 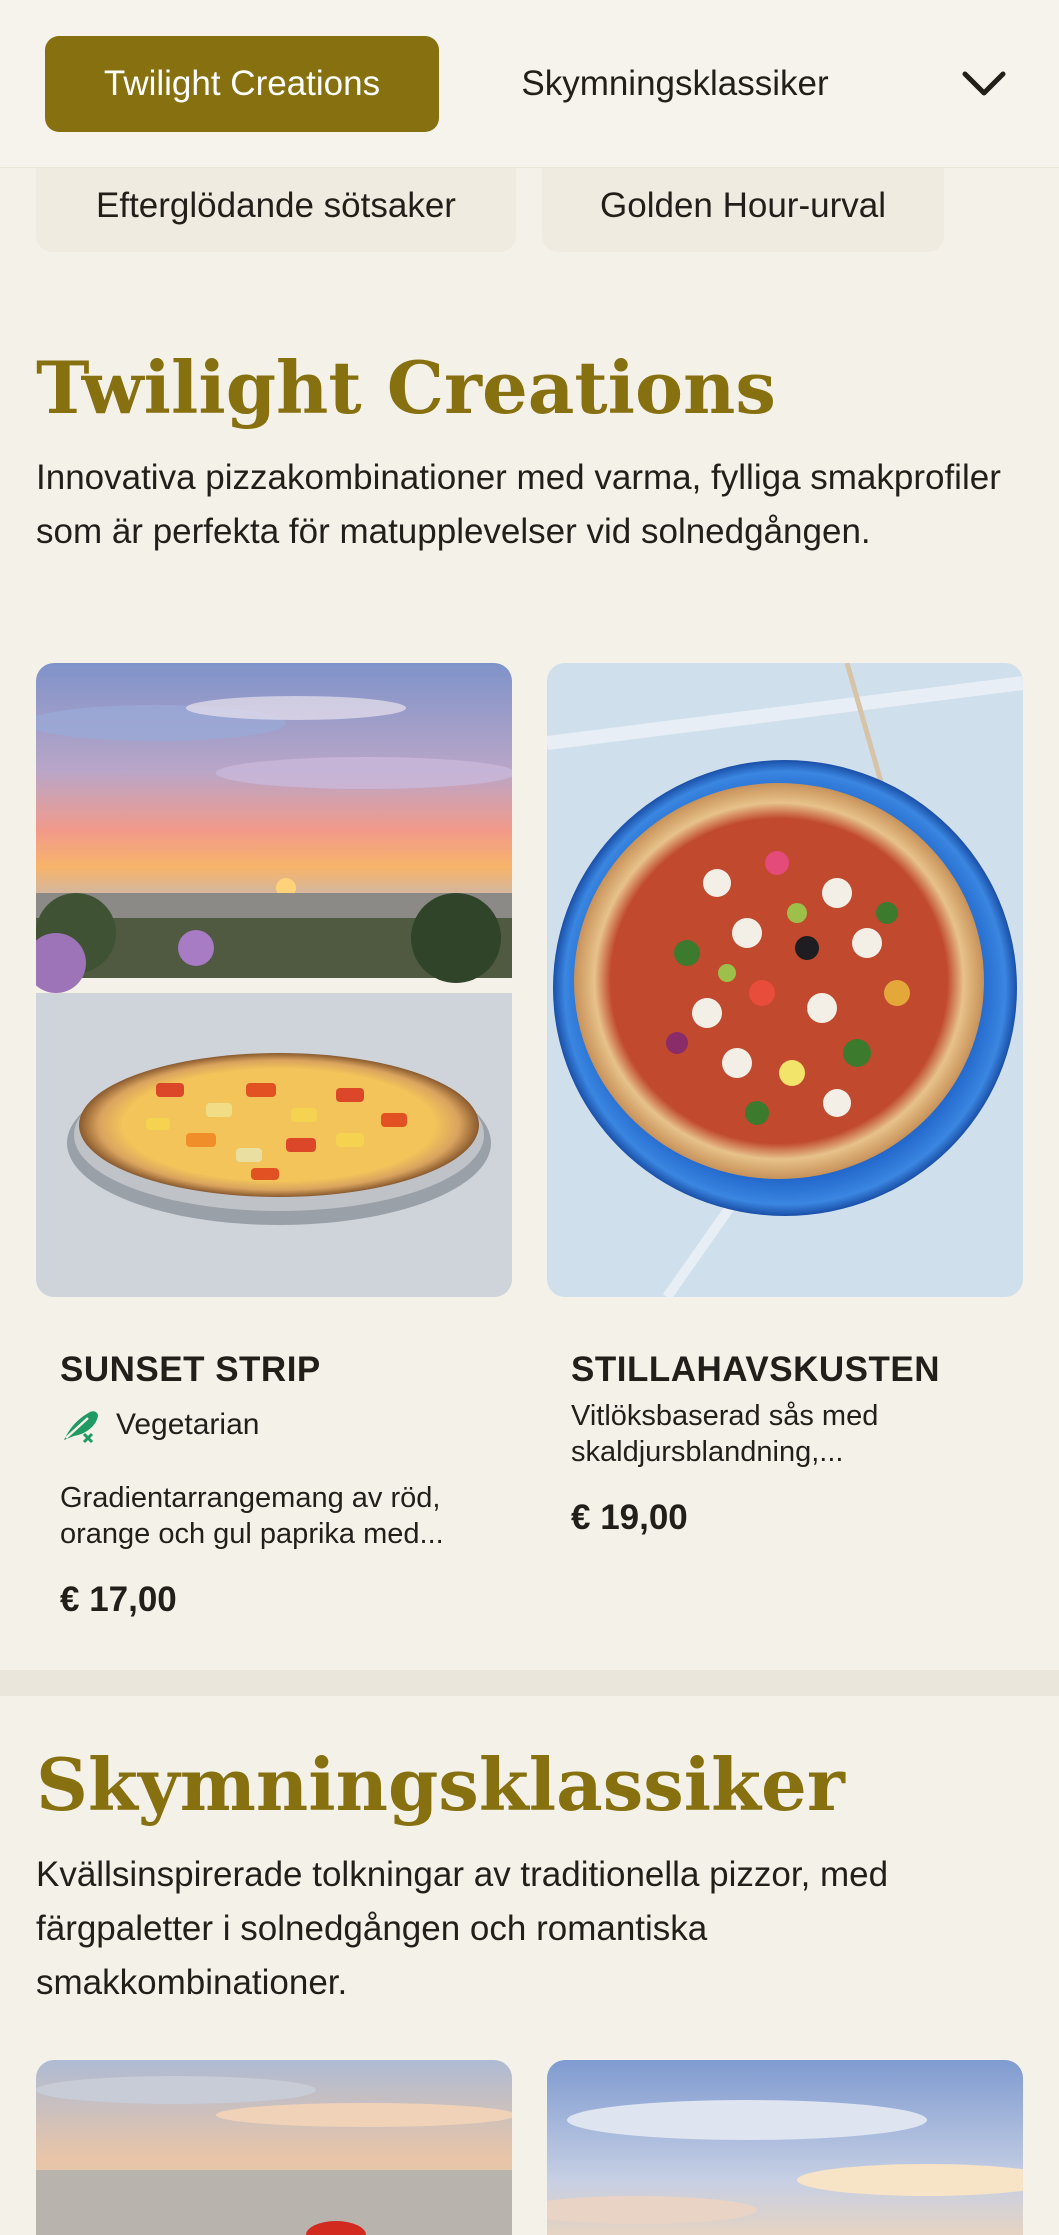 I want to click on item-name: SUNSET STRIP, so click(x=190, y=1369).